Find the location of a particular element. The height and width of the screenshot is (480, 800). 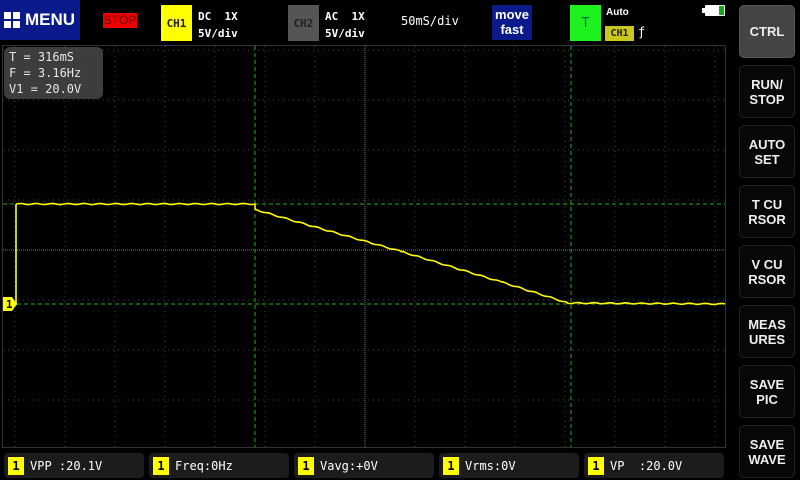

save-wave-button: SAVE WAVE is located at coordinates (767, 451).